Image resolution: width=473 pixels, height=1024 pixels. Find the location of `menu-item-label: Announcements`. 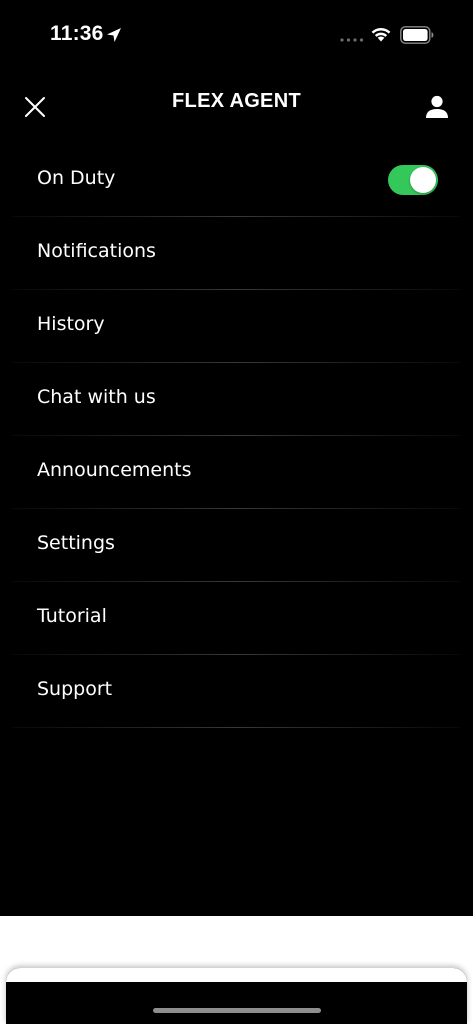

menu-item-label: Announcements is located at coordinates (114, 470).